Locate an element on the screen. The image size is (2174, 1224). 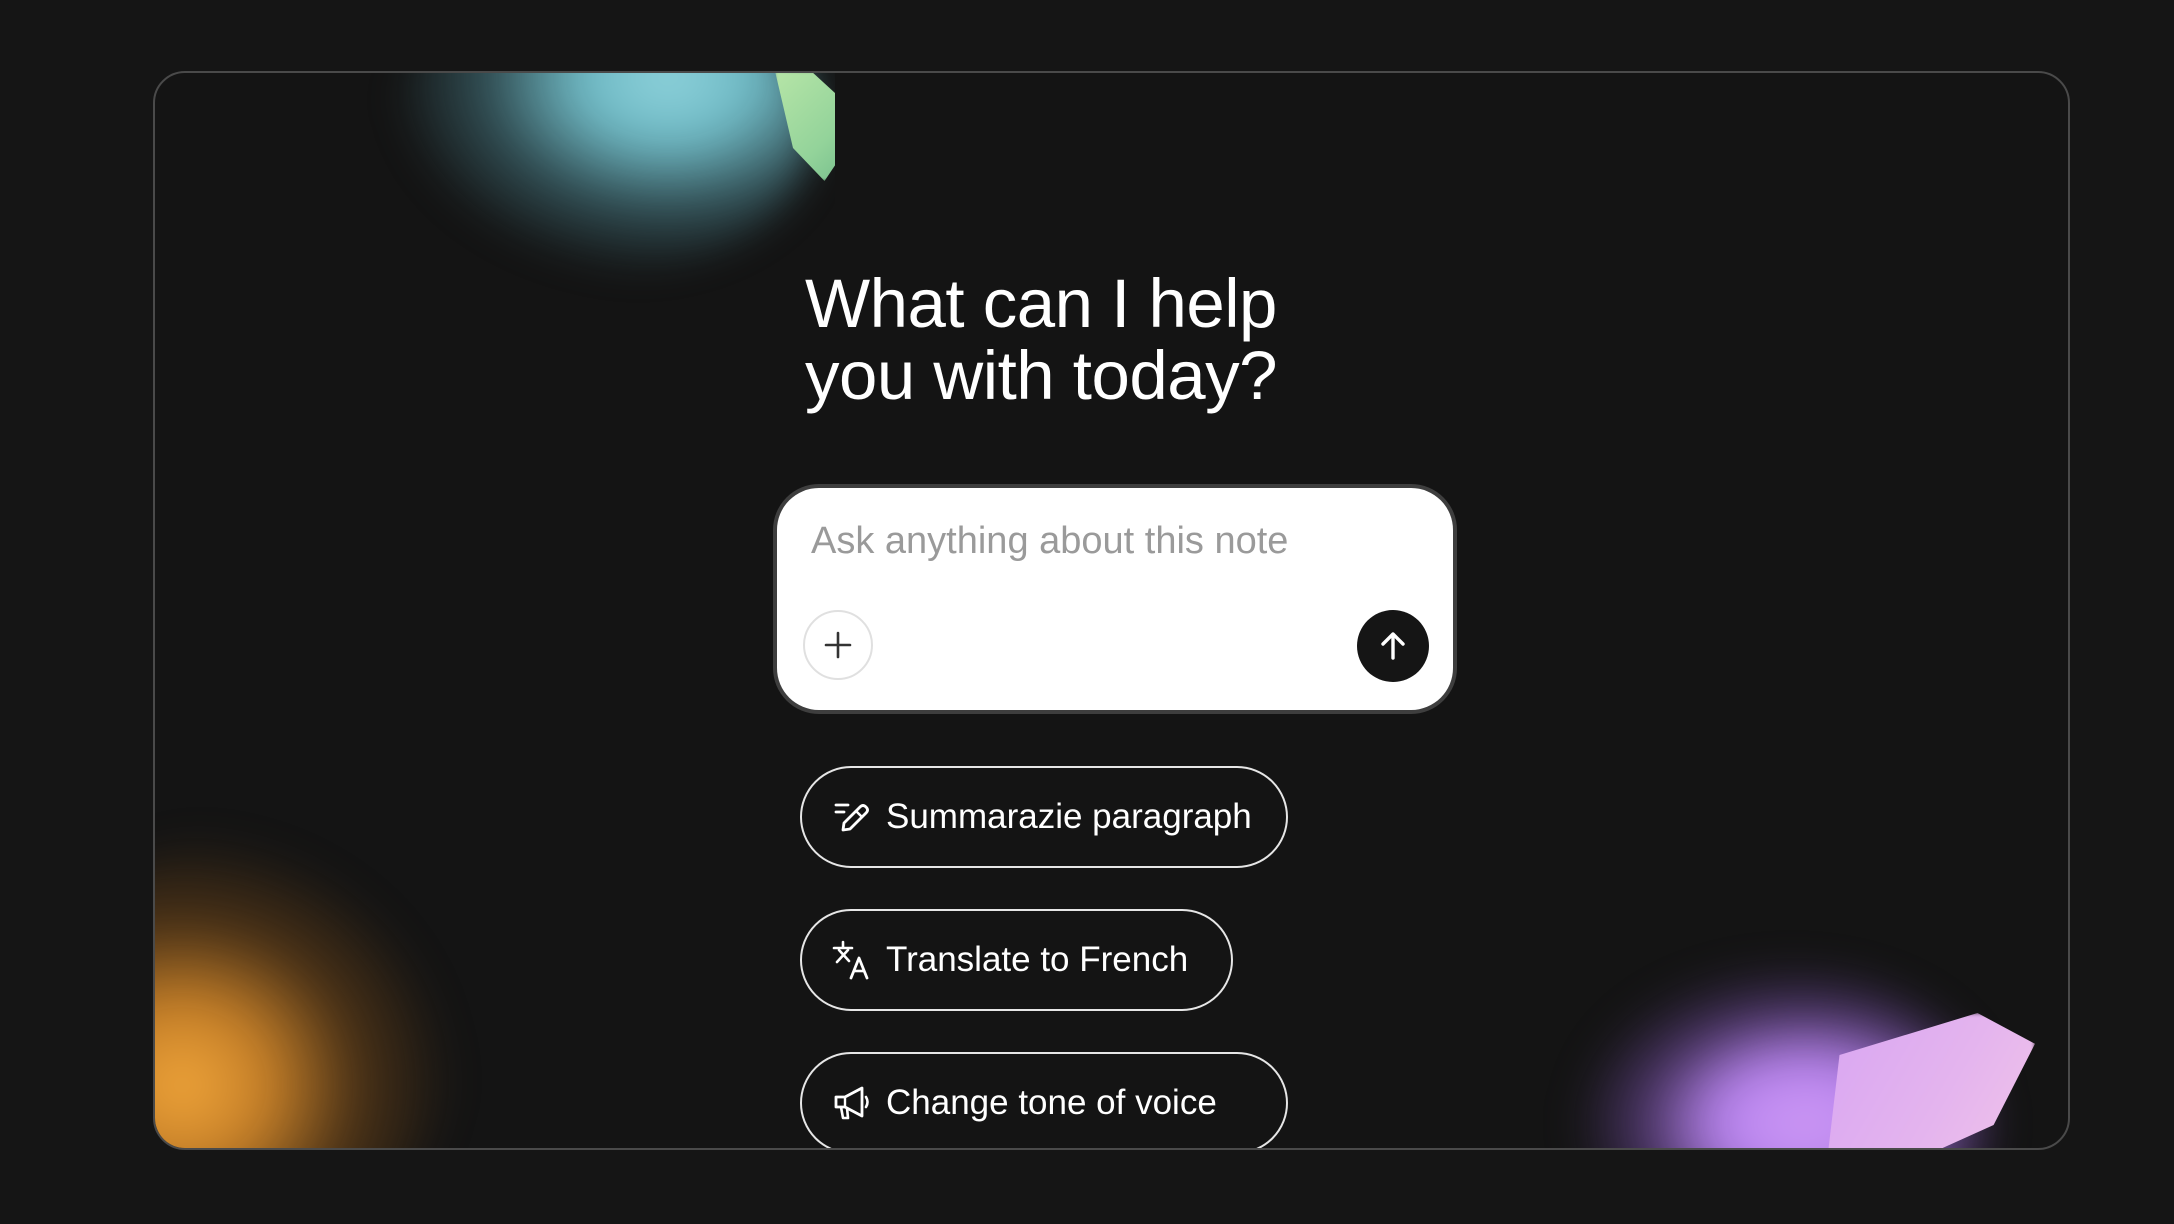
add-attachment-button is located at coordinates (838, 645).